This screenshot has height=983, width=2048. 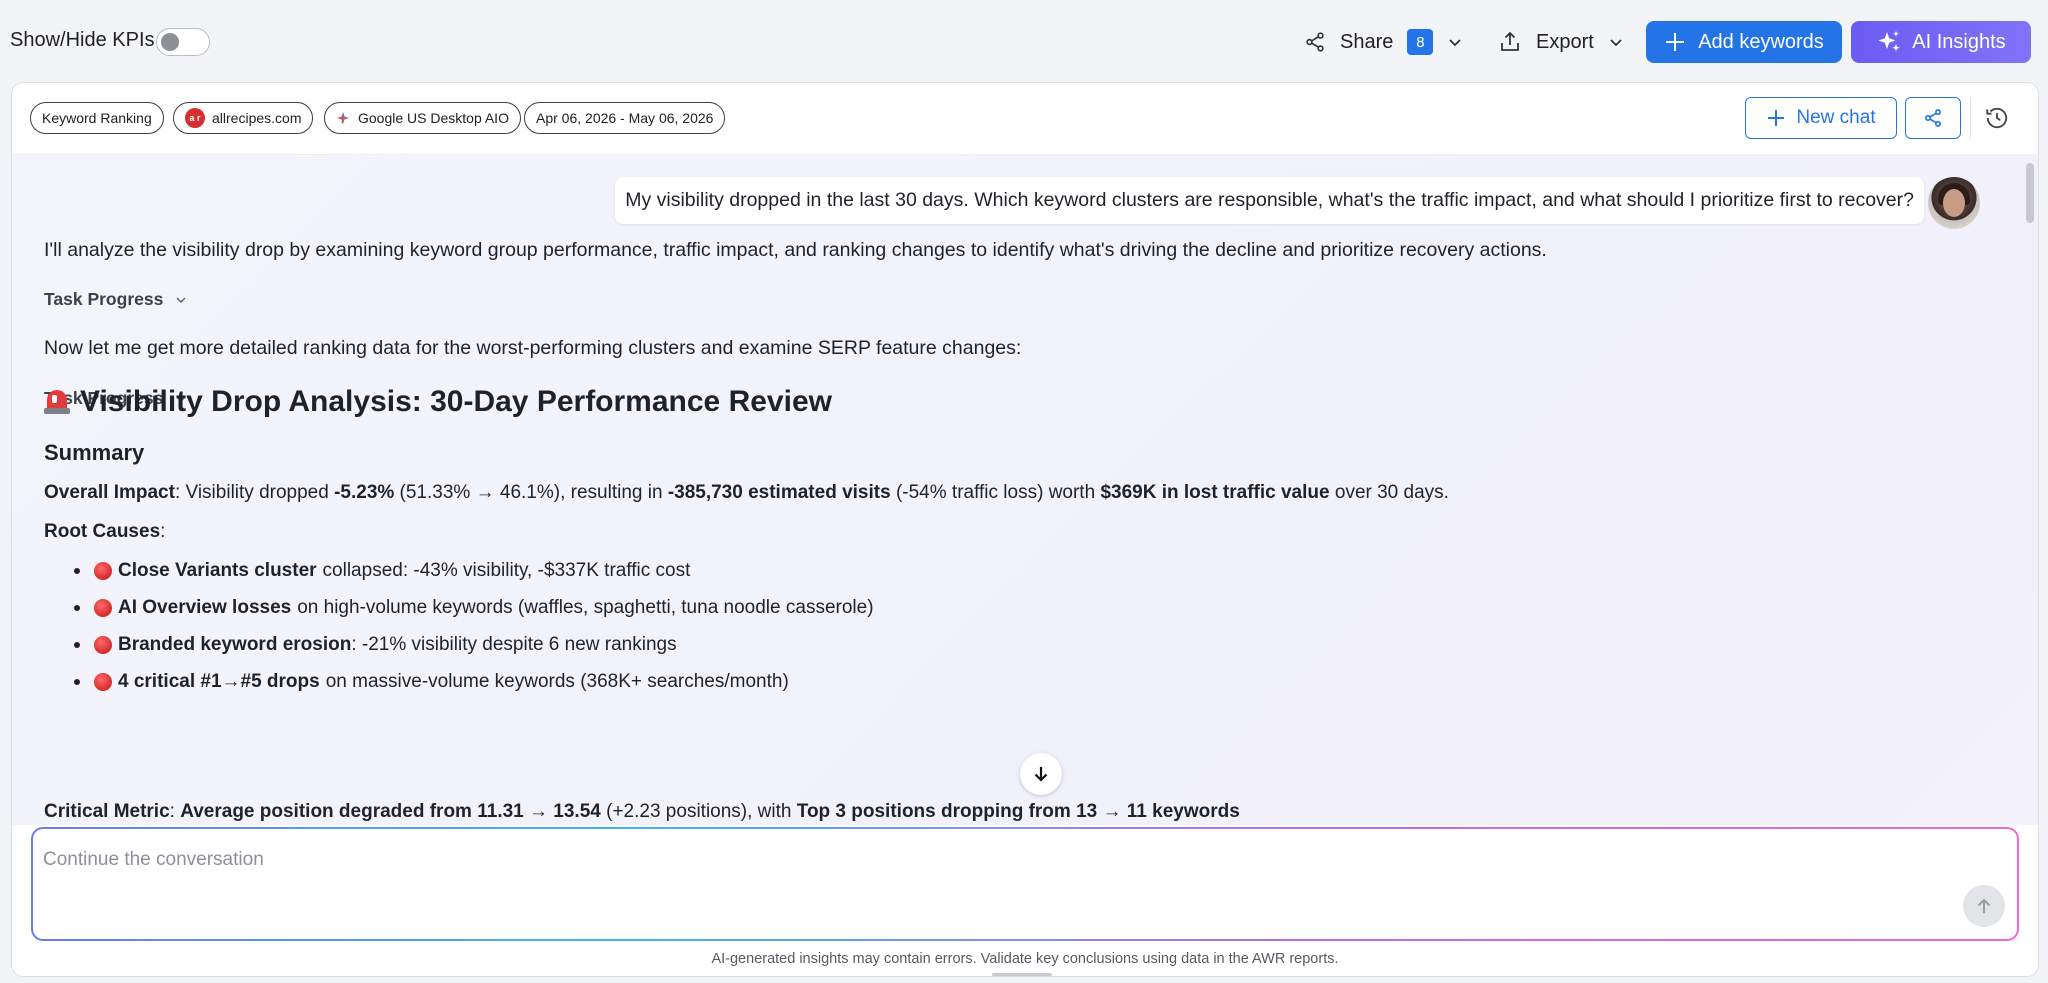 I want to click on export-icon, so click(x=1510, y=41).